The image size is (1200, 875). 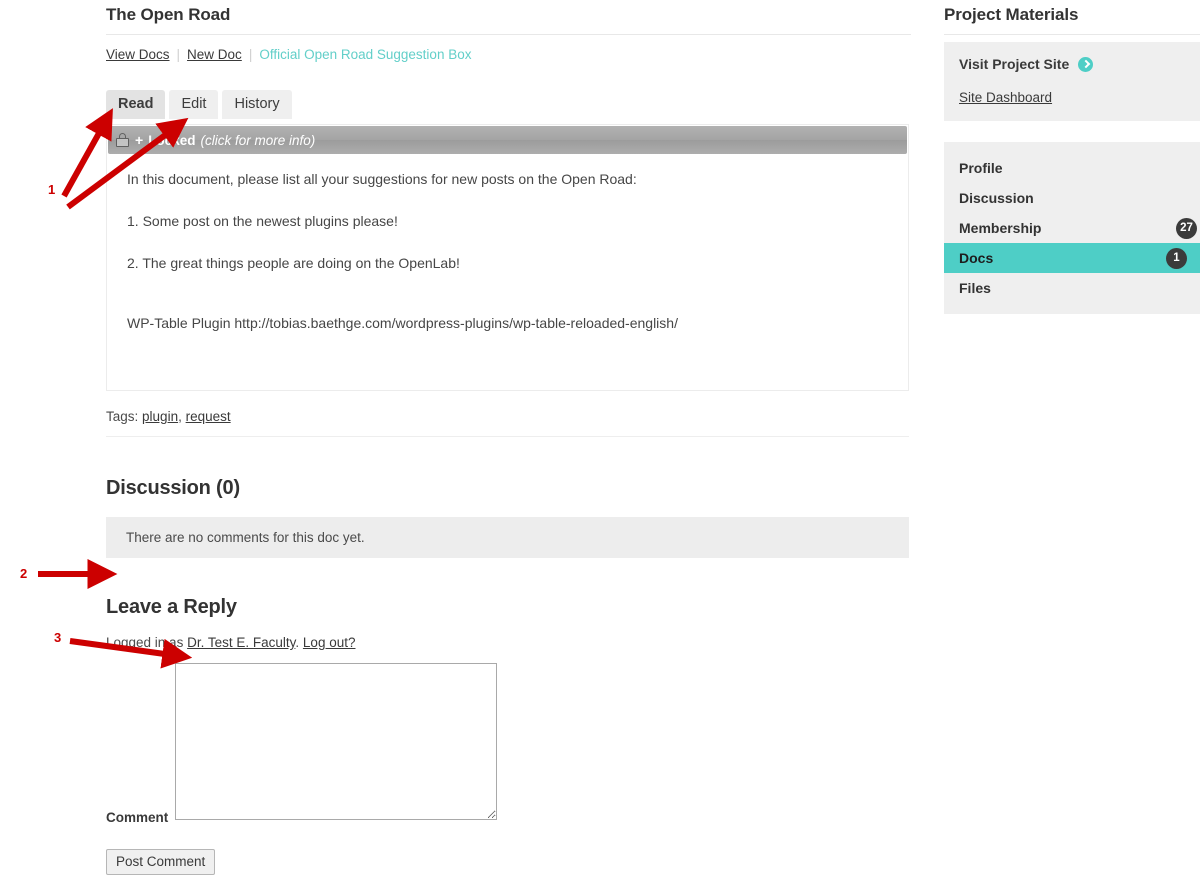 I want to click on discussion-heading: Discussion (0), so click(x=173, y=488).